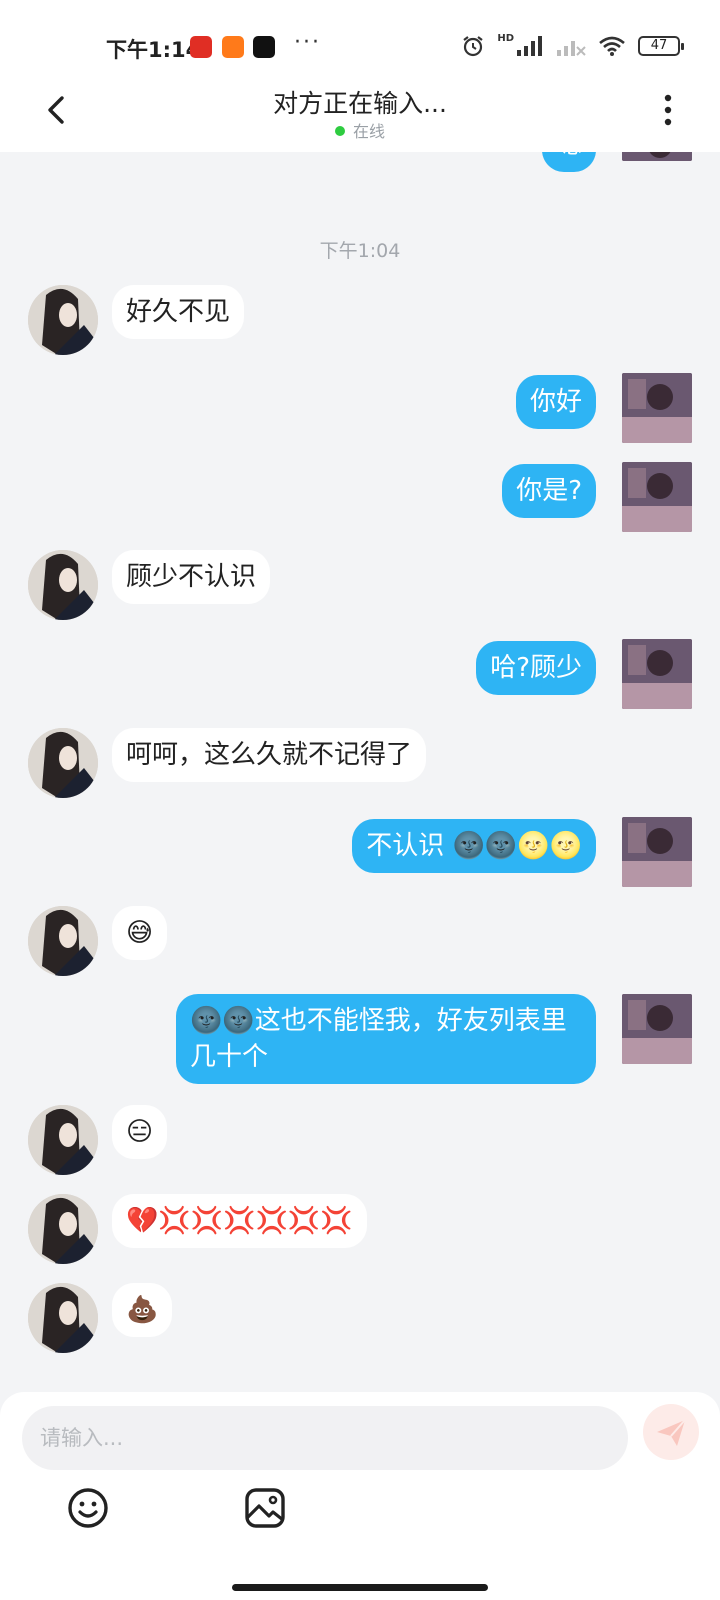 This screenshot has height=1600, width=720. I want to click on taobao-icon, so click(233, 47).